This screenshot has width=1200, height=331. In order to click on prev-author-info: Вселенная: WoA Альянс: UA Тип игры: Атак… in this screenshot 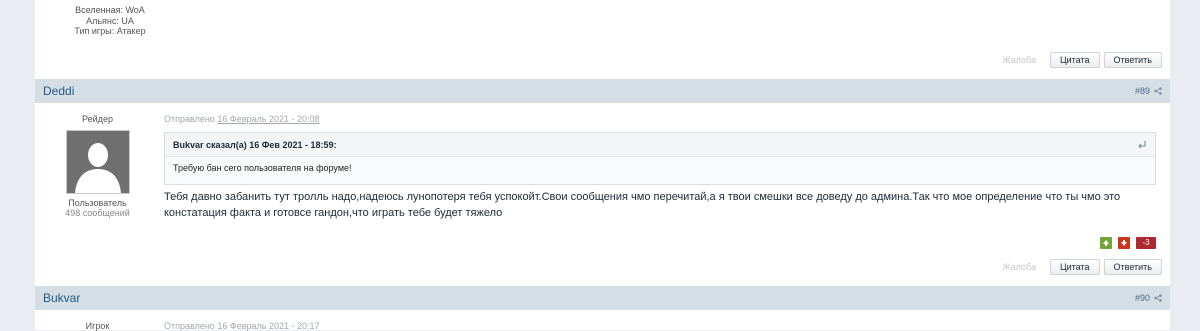, I will do `click(110, 21)`.